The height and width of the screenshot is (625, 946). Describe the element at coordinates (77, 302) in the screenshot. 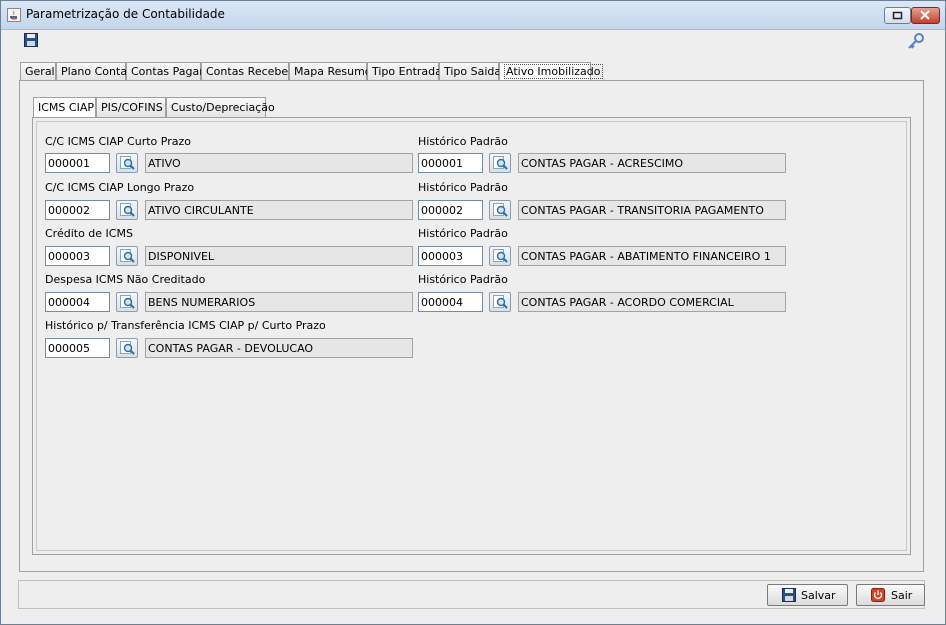

I see `account-code-input: 000004` at that location.